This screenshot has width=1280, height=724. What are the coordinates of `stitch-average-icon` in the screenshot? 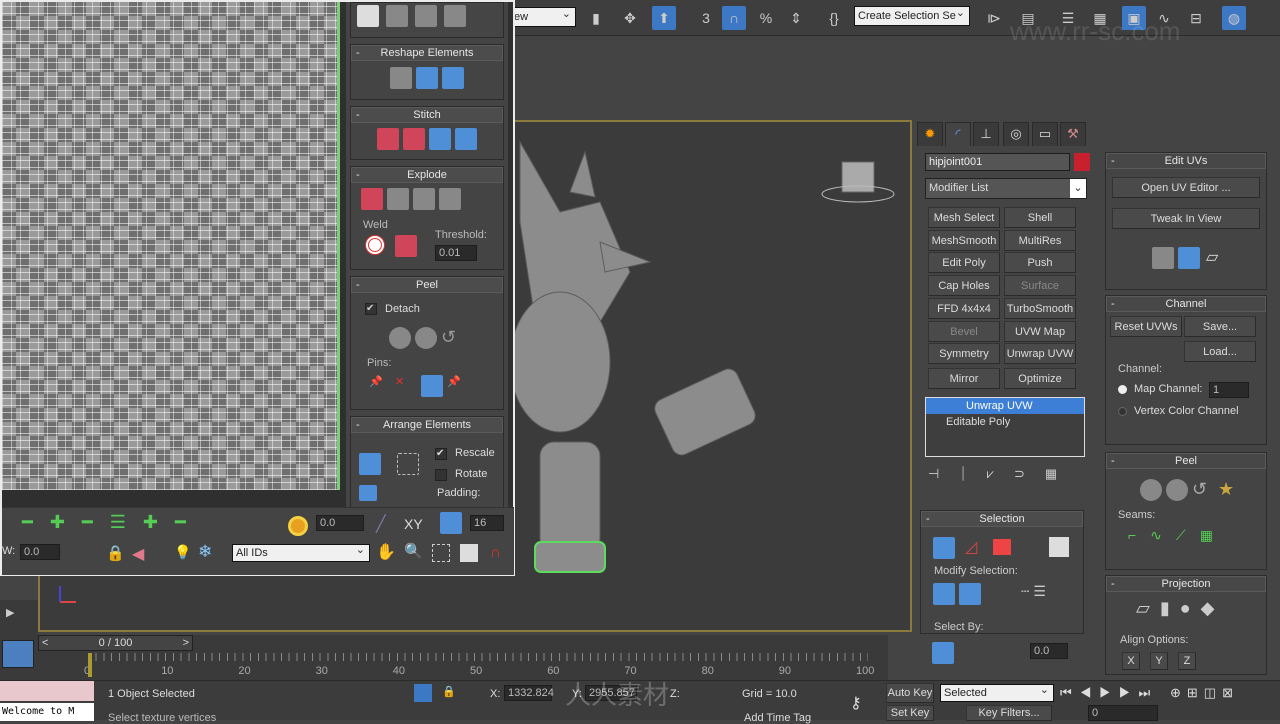 It's located at (414, 139).